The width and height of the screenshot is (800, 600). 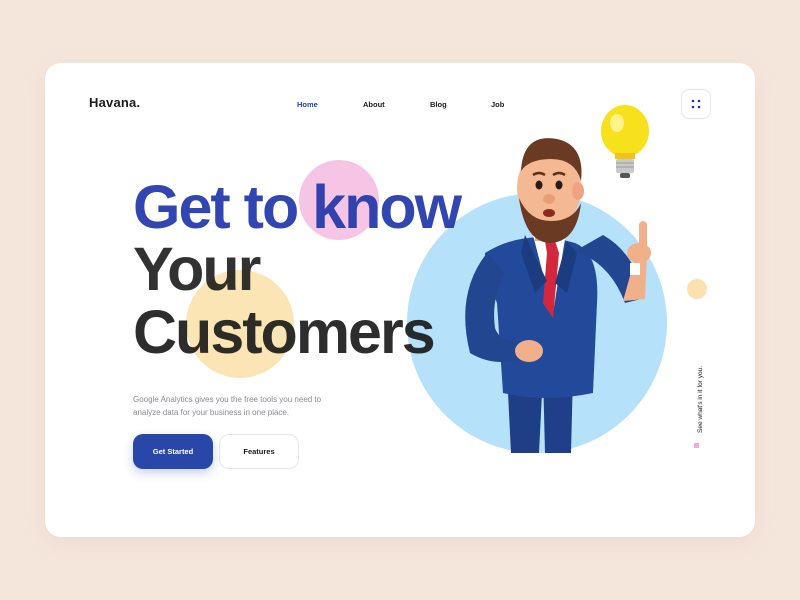 What do you see at coordinates (558, 279) in the screenshot?
I see `businessman-illustration` at bounding box center [558, 279].